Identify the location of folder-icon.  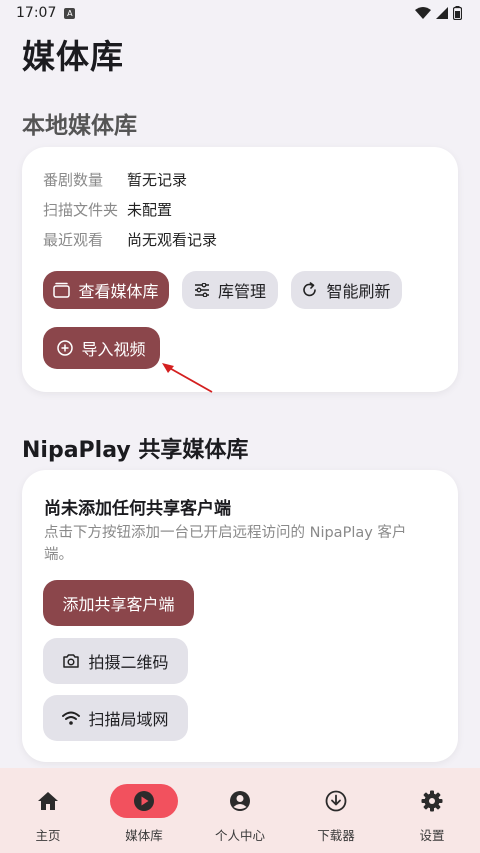
(62, 290).